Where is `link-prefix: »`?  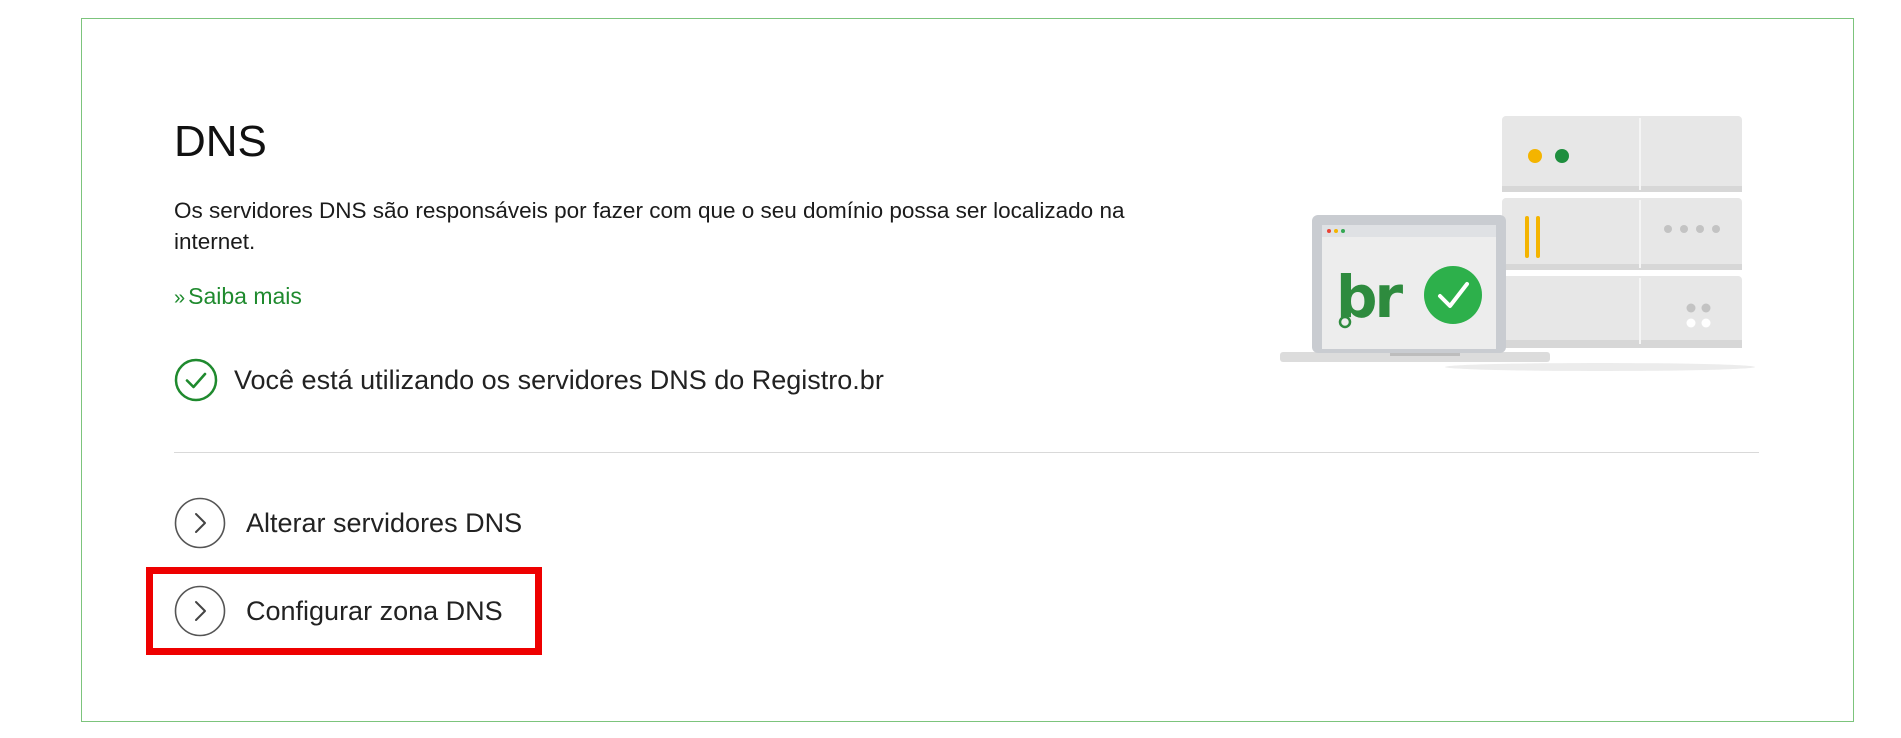 link-prefix: » is located at coordinates (180, 298).